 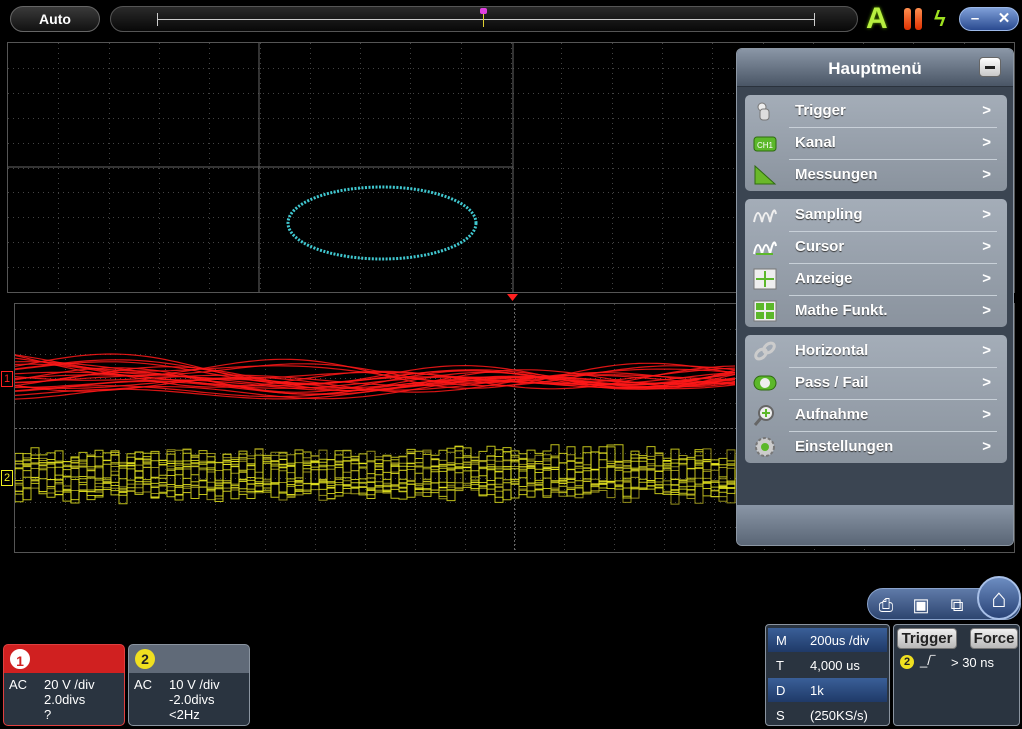 I want to click on trigger-source-badge: 2, so click(x=907, y=662).